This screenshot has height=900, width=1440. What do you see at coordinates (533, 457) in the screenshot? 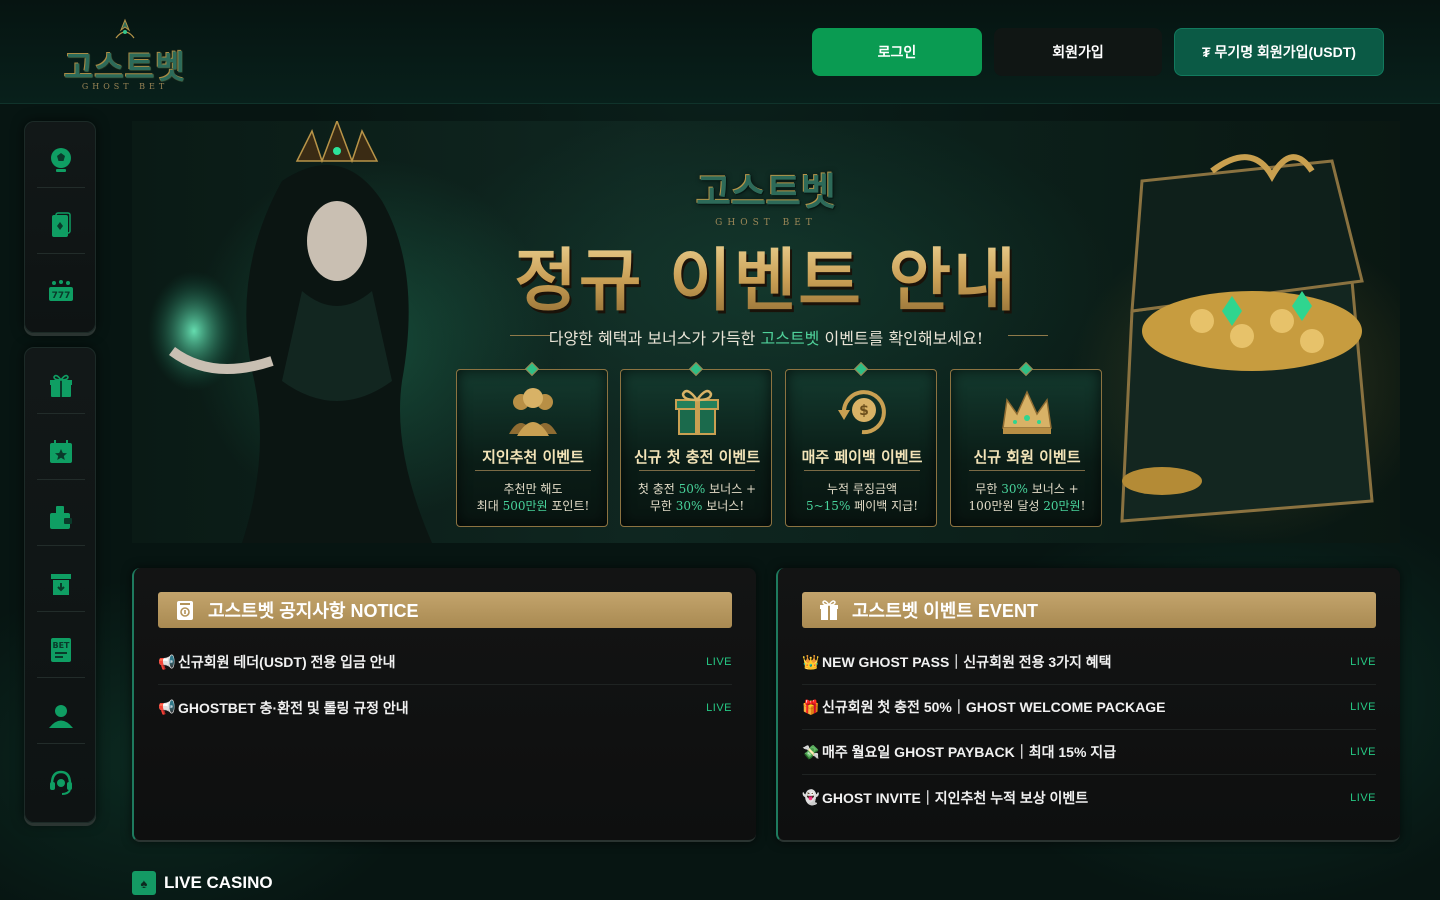
I see `event-card-title: 지인추천 이벤트` at bounding box center [533, 457].